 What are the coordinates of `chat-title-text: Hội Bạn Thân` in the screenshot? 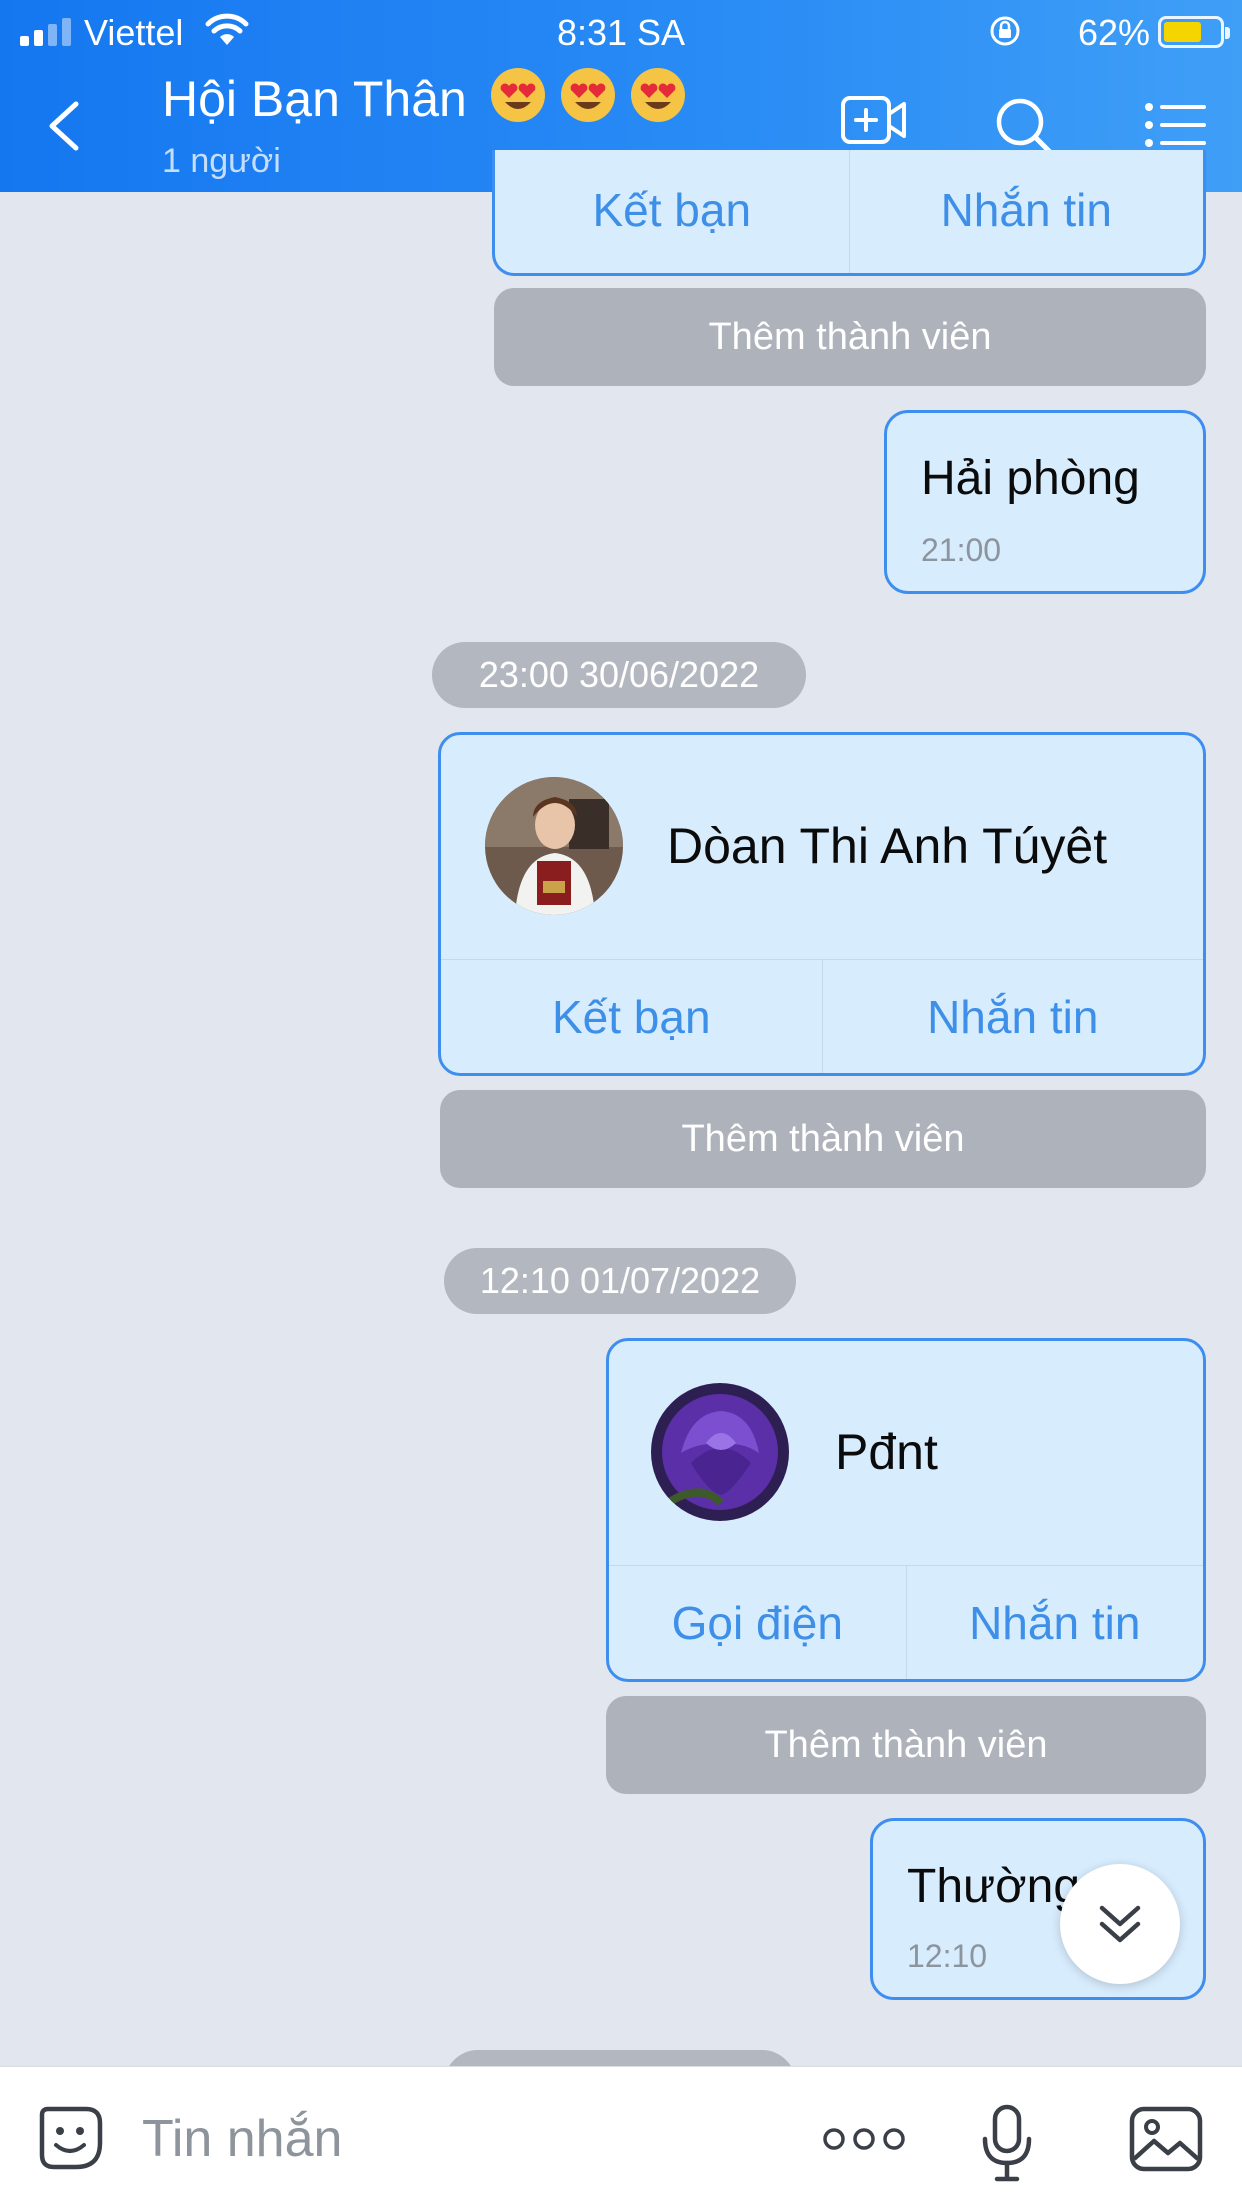 It's located at (314, 99).